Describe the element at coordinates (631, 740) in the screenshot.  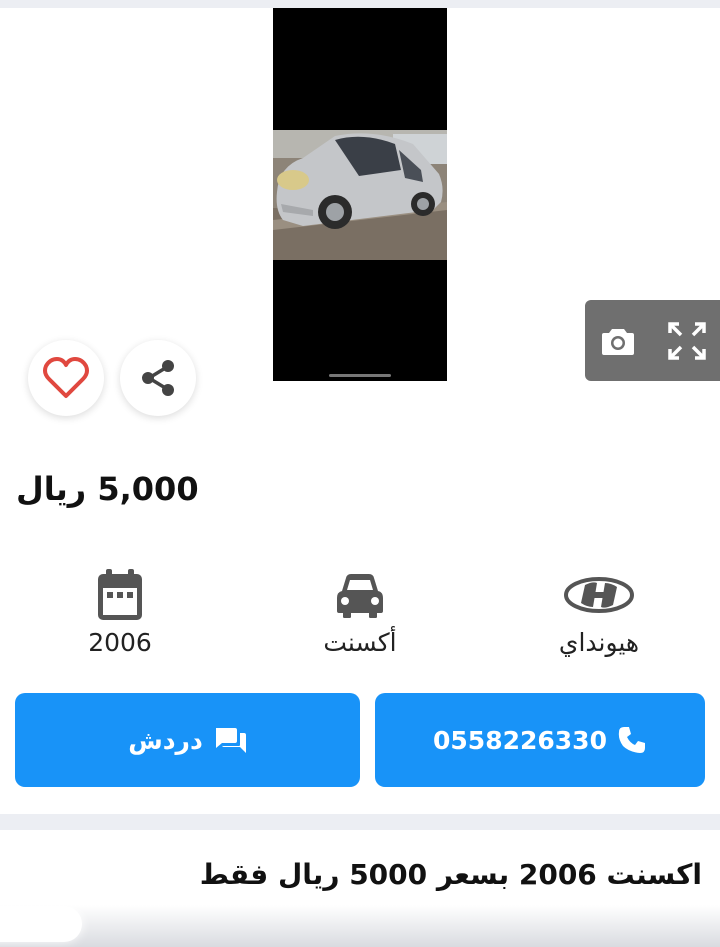
I see `phone-icon` at that location.